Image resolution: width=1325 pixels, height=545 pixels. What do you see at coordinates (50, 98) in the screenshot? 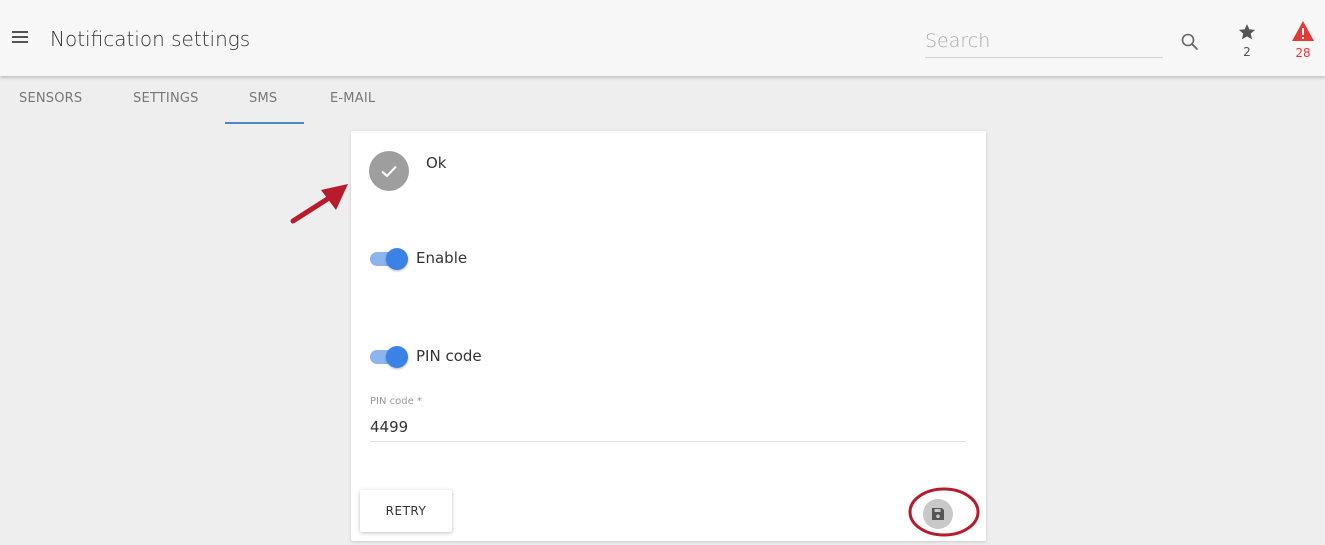
I see `tab-sensors: SENSORS` at bounding box center [50, 98].